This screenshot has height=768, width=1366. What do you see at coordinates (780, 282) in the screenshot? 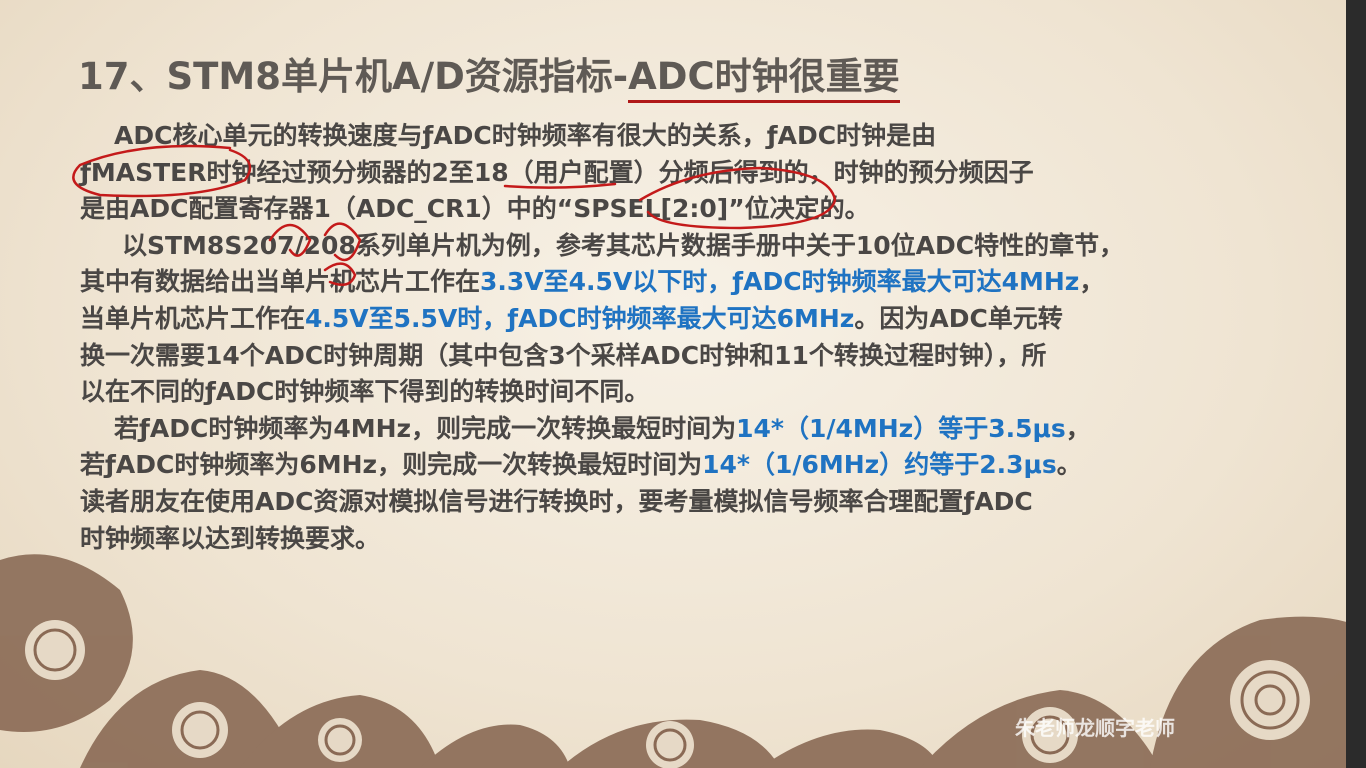
I see `highlight-run: 3.3V至4.5V以下时，ƒADC时钟频率最大可达4MHz` at bounding box center [780, 282].